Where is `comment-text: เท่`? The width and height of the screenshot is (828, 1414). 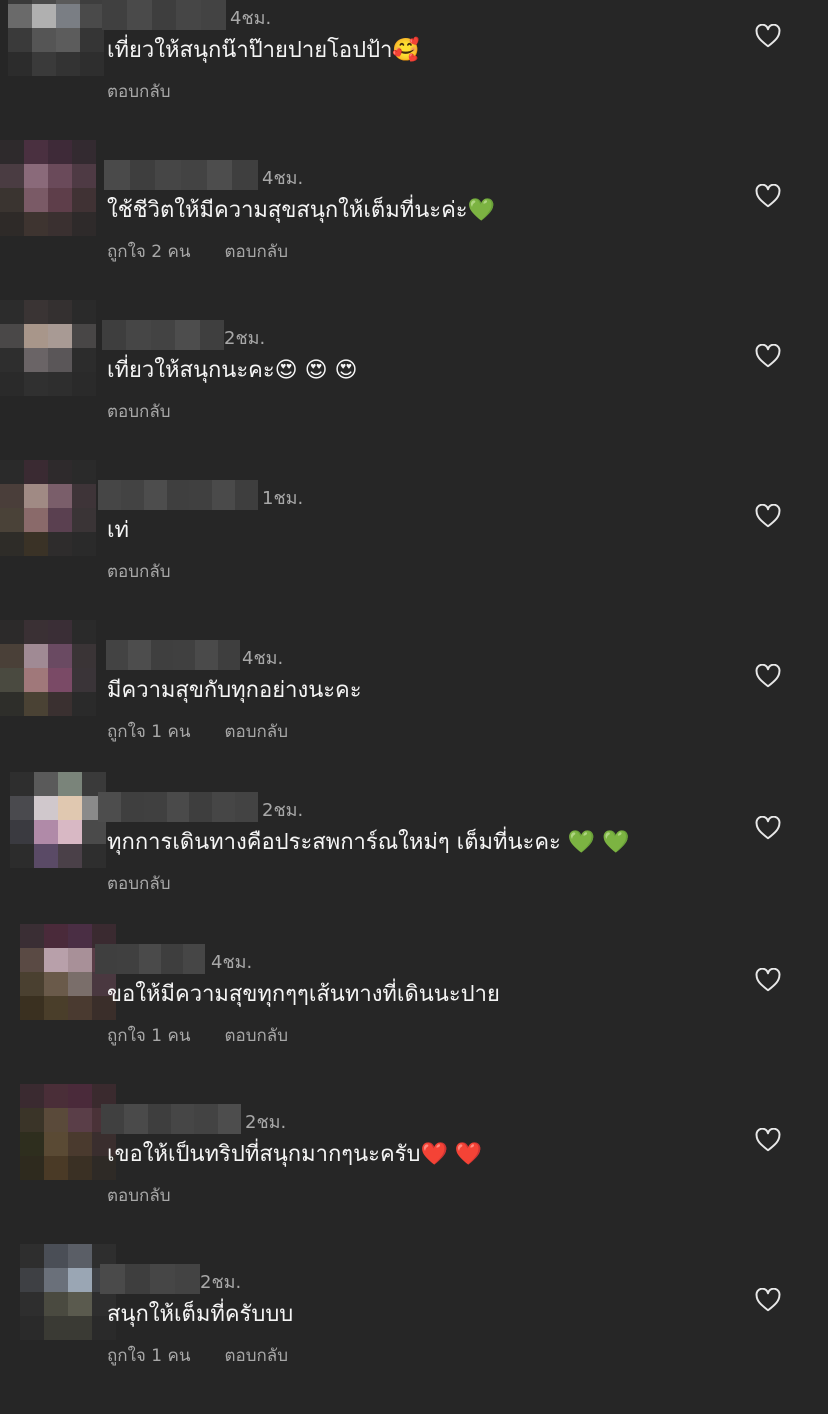 comment-text: เท่ is located at coordinates (118, 530).